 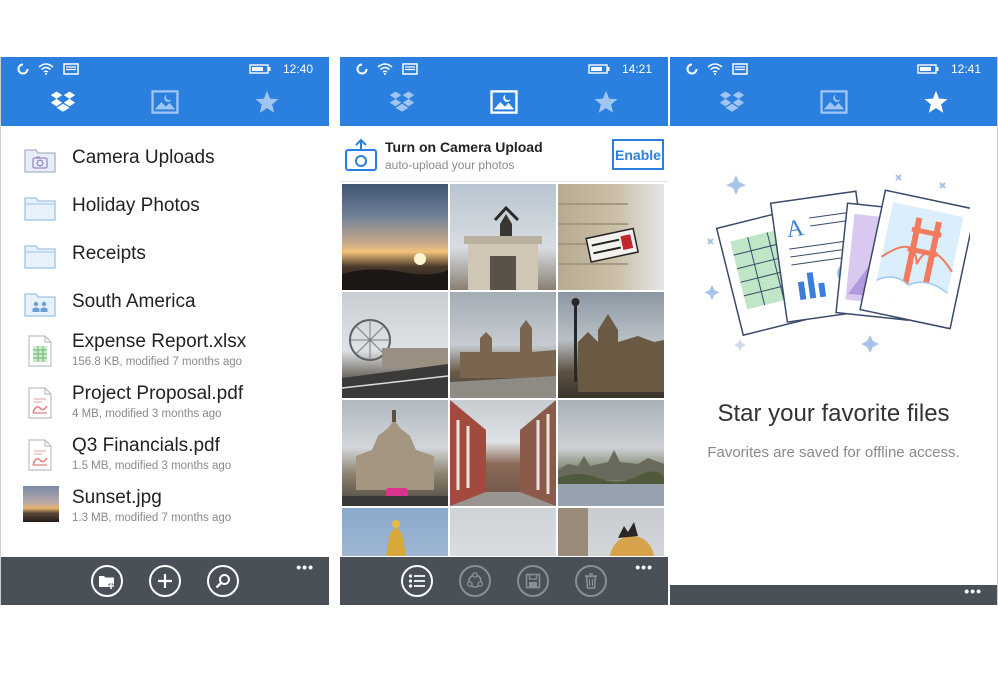 What do you see at coordinates (464, 147) in the screenshot?
I see `camera-upload-title: Turn on Camera Upload` at bounding box center [464, 147].